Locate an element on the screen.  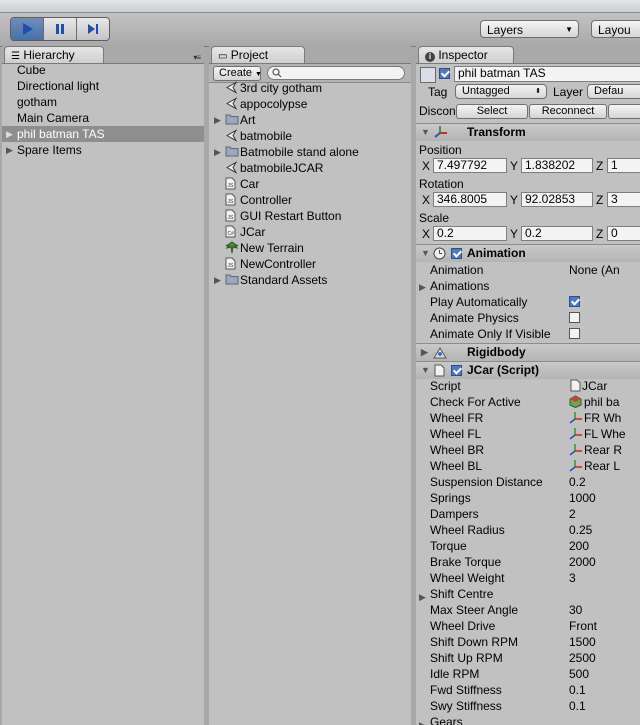
animate-only-if-visible-checkbox is located at coordinates (574, 333).